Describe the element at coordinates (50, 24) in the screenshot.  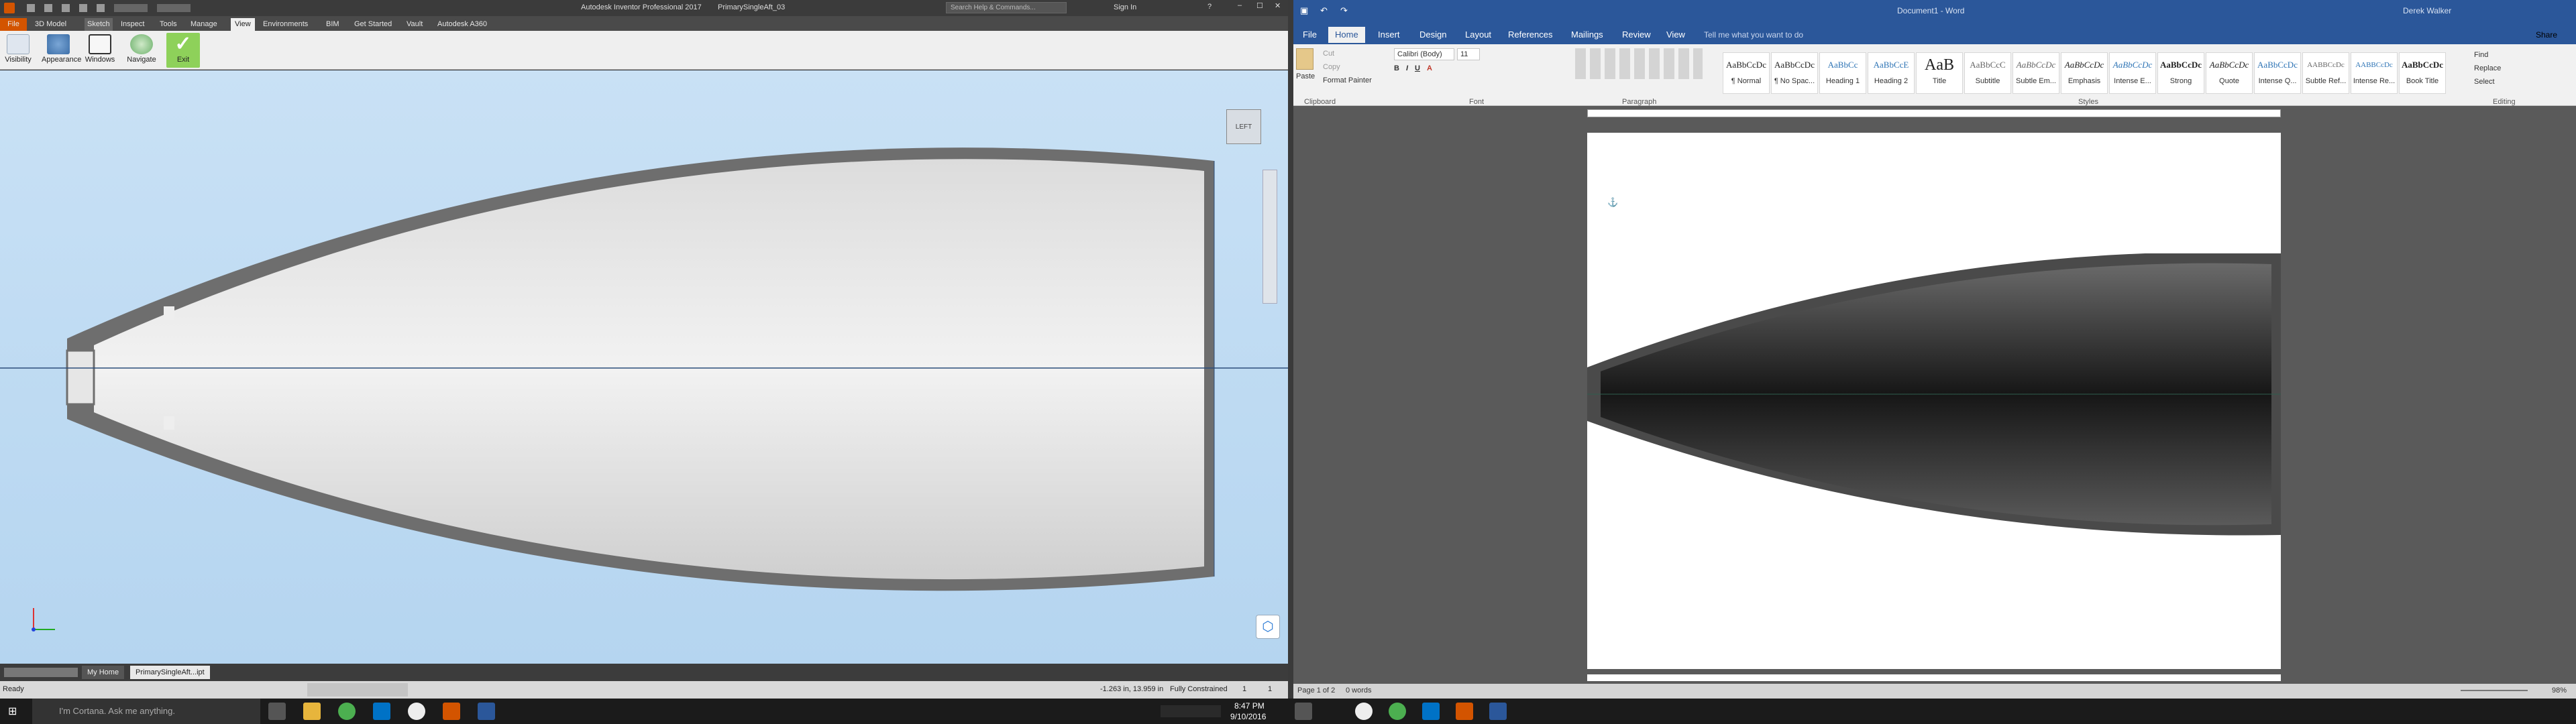
I see `tab-3d-model: 3D Model` at that location.